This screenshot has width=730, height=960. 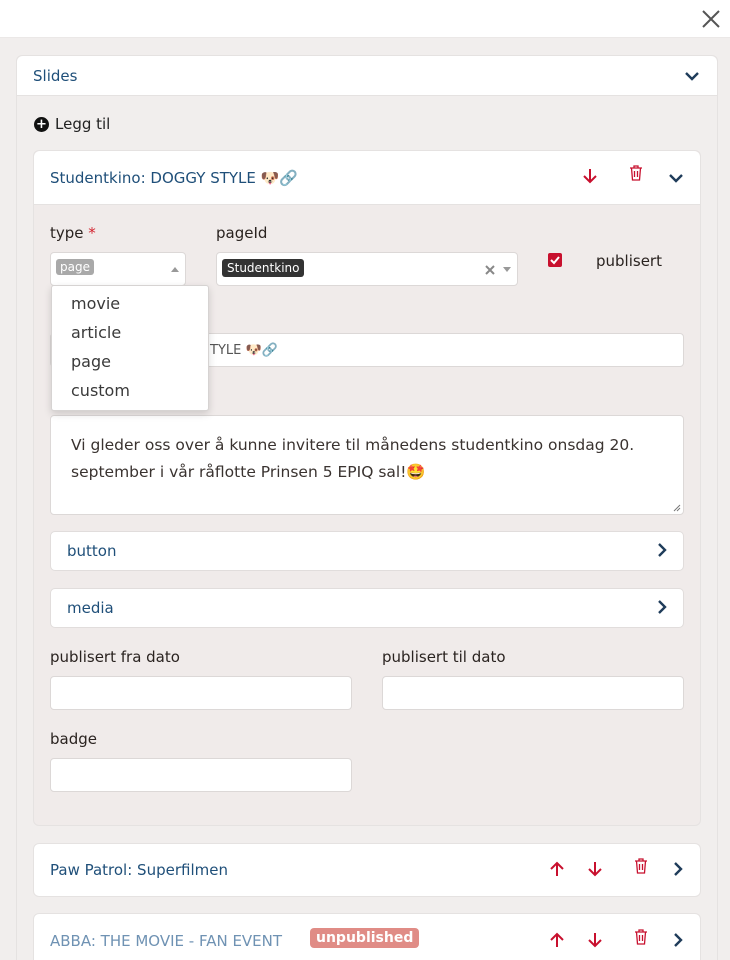 I want to click on publisert-label: publisert, so click(x=629, y=261).